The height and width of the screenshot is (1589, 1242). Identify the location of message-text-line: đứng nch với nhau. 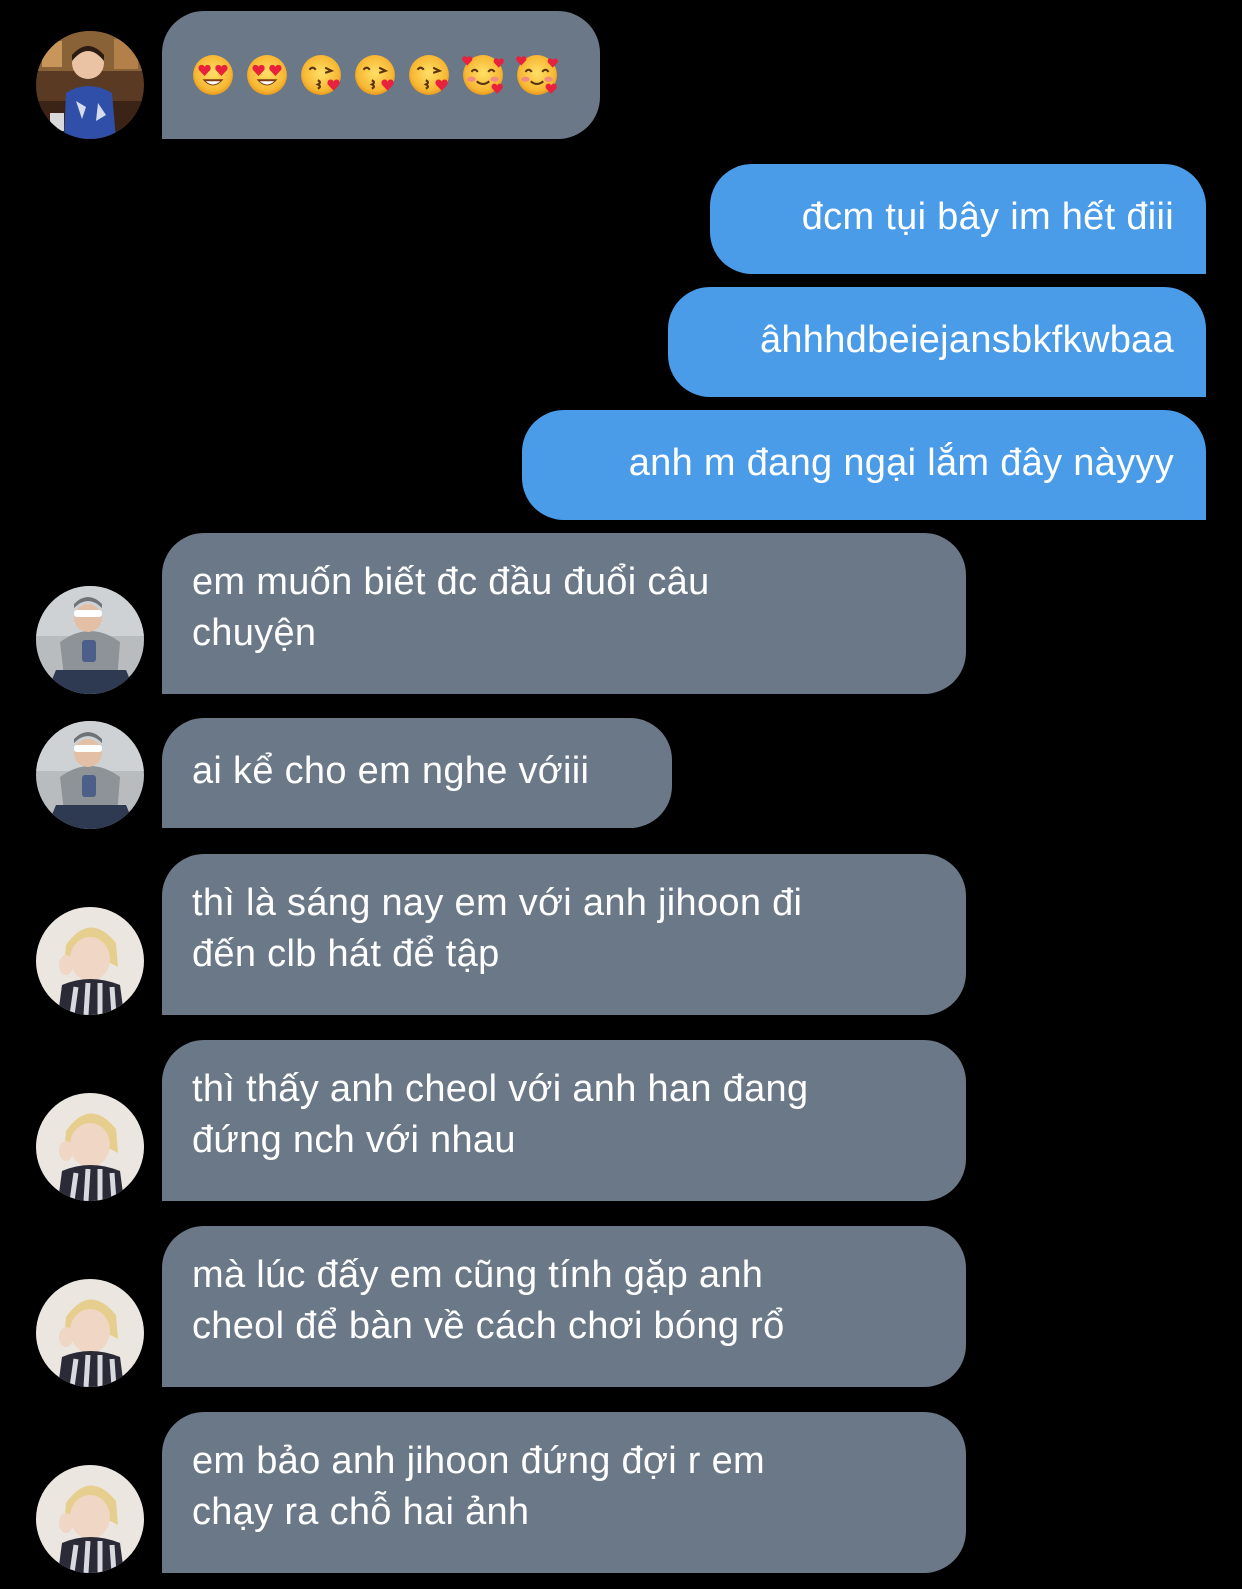
(354, 1140).